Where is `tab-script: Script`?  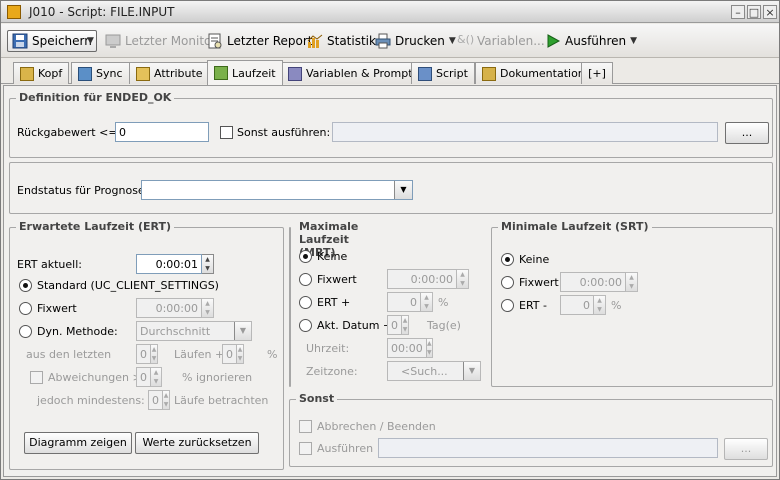 tab-script: Script is located at coordinates (443, 73).